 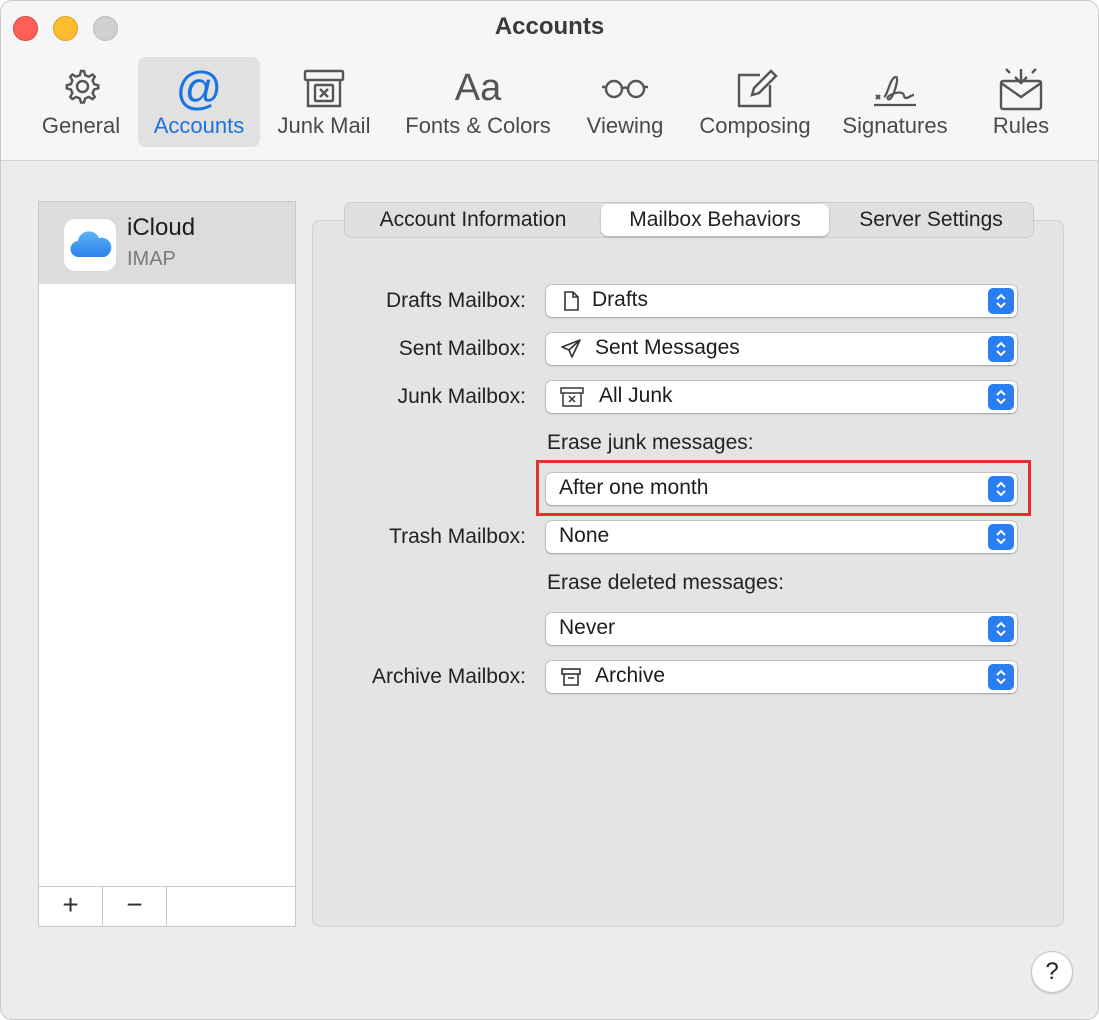 What do you see at coordinates (71, 906) in the screenshot?
I see `add-account-button: +` at bounding box center [71, 906].